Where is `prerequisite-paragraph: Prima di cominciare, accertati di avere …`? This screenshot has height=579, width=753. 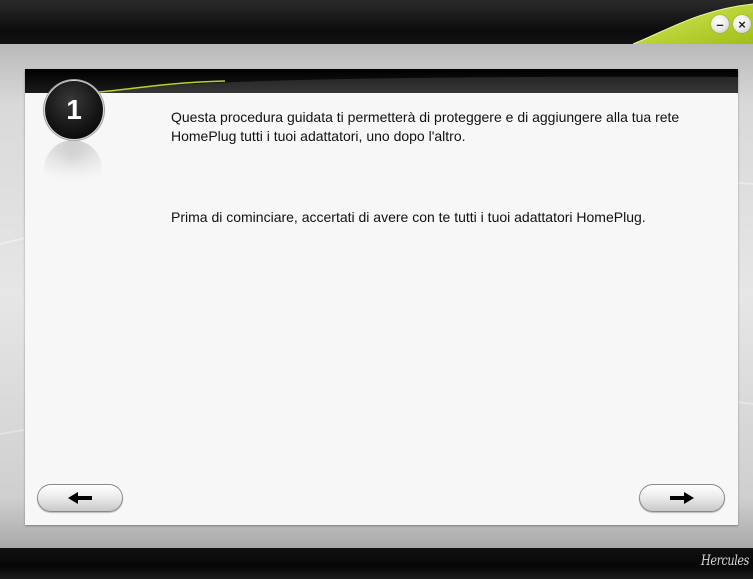 prerequisite-paragraph: Prima di cominciare, accertati di avere … is located at coordinates (408, 217).